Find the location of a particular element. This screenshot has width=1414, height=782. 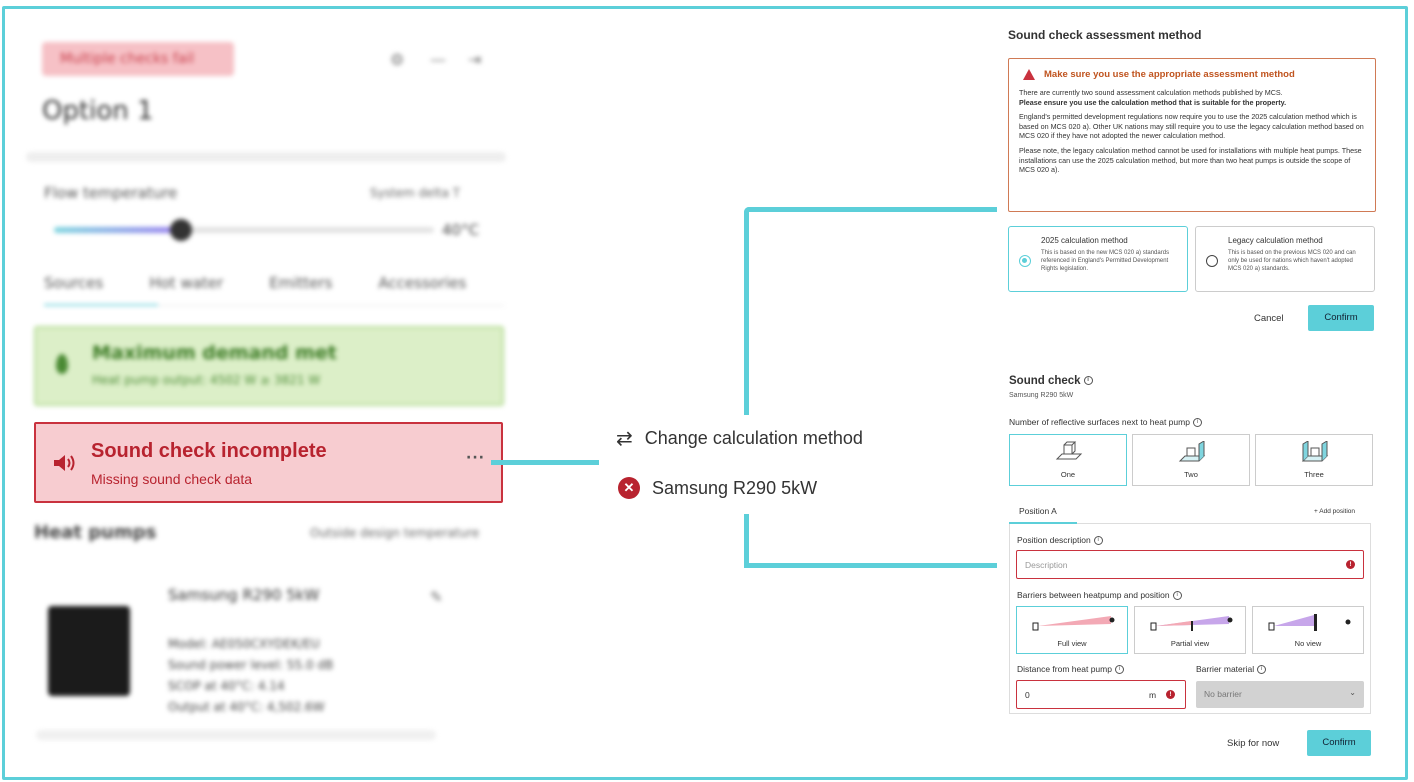

position-description-label-text: Position description is located at coordinates (1054, 540).